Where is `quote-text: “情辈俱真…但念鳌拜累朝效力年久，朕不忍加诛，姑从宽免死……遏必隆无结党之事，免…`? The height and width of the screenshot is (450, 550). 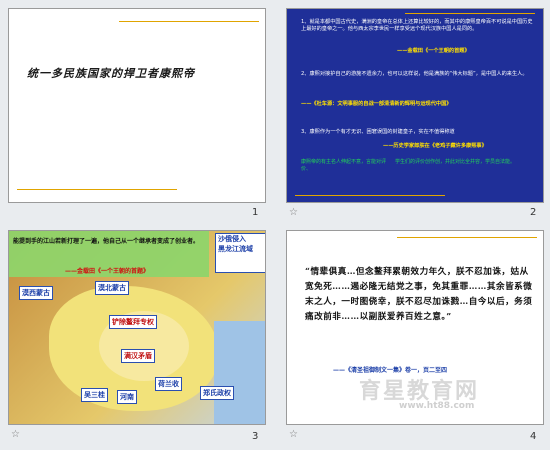 quote-text: “情辈俱真…但念鳌拜累朝效力年久，朕不忍加诛，姑从宽免死……遏必隆无结党之事，免… is located at coordinates (419, 294).